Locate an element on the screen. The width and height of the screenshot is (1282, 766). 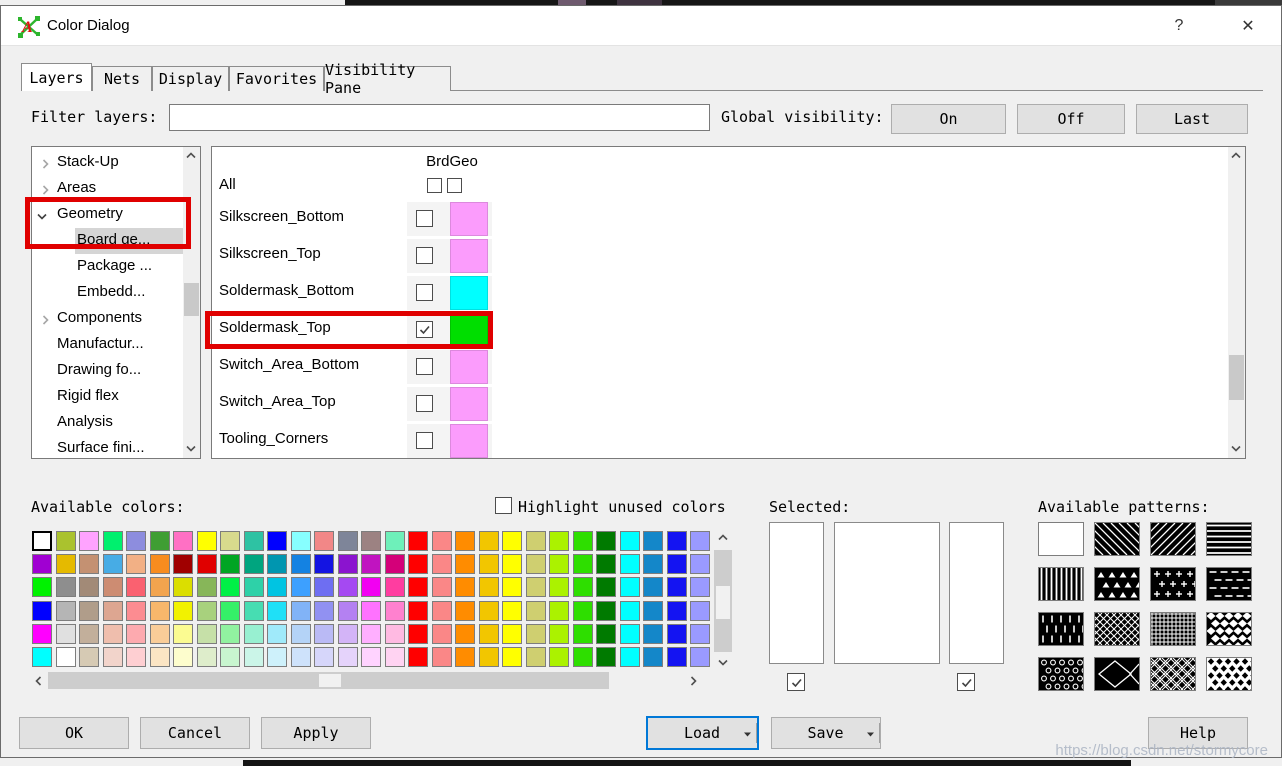
scroll-up-icon is located at coordinates (191, 156).